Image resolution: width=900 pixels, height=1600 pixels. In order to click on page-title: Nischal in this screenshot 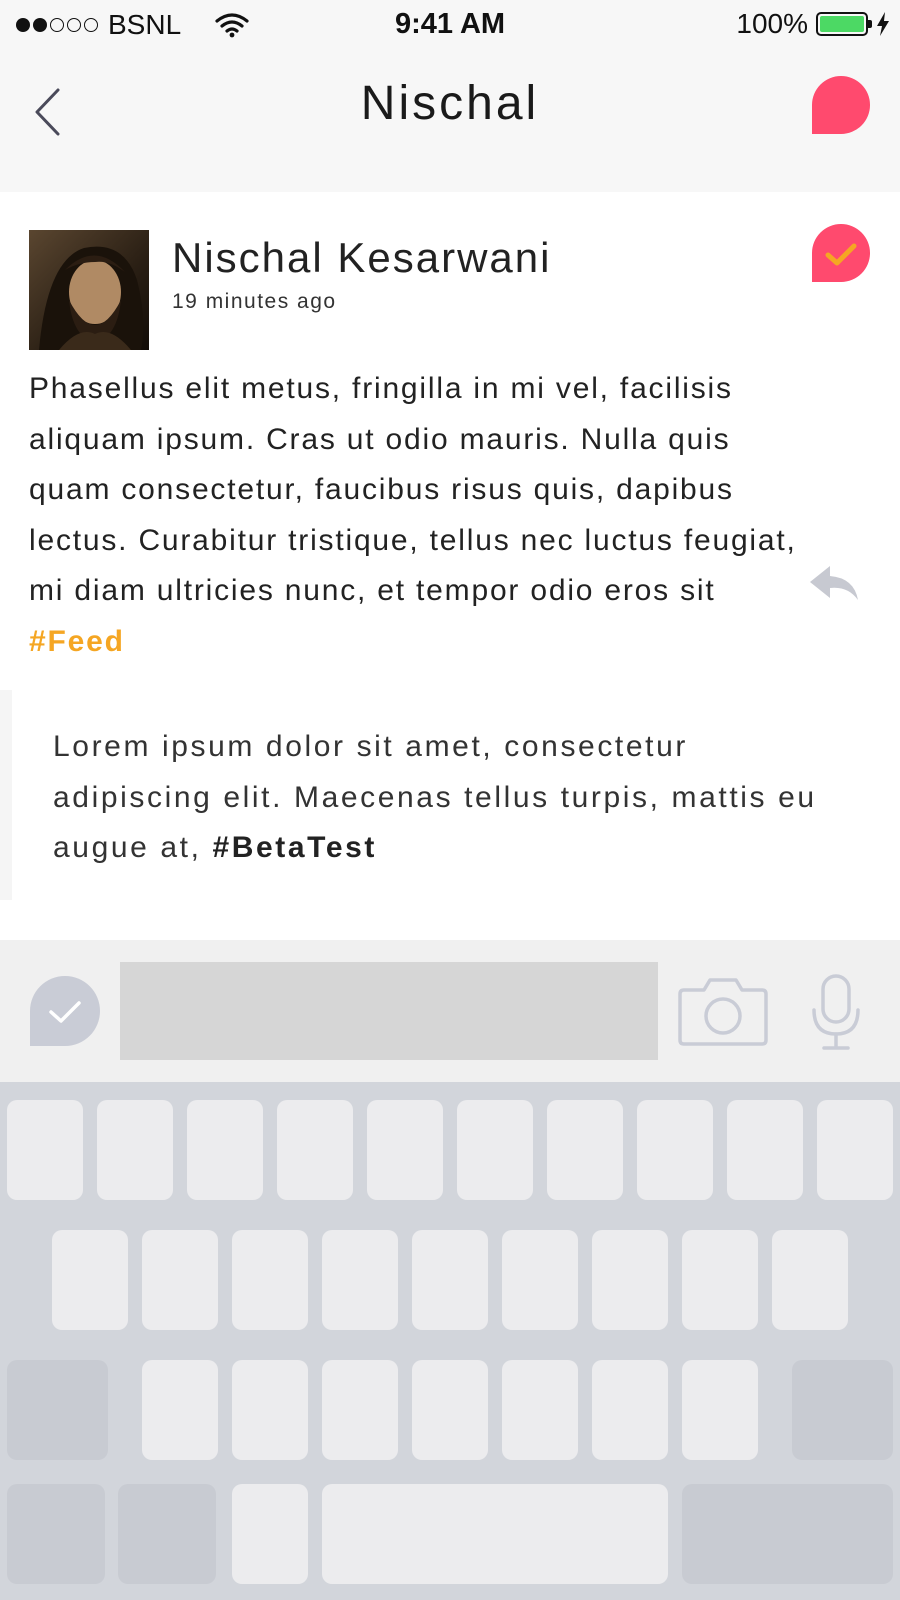, I will do `click(450, 103)`.